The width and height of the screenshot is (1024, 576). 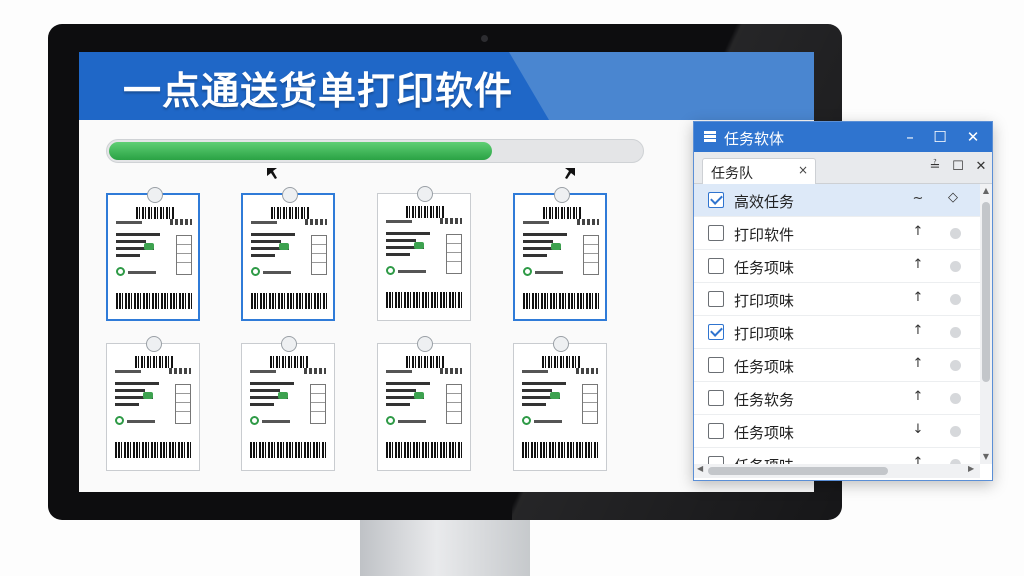 I want to click on maximize-button: ☐, so click(x=940, y=137).